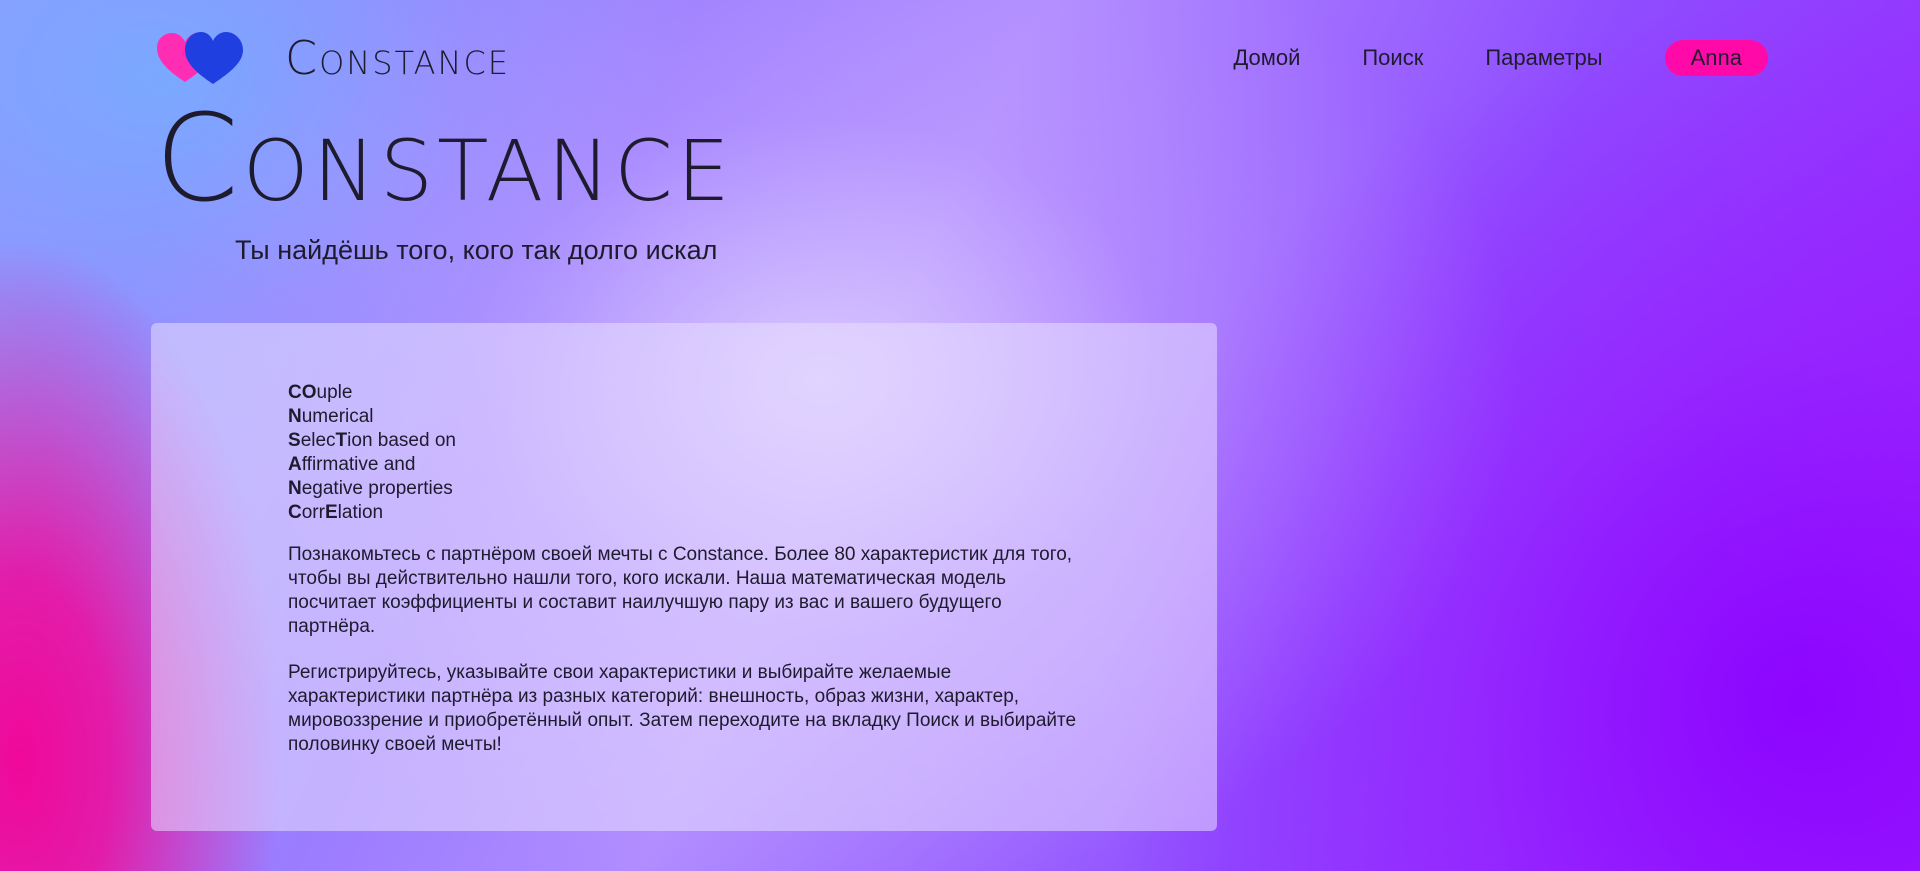 Image resolution: width=1920 pixels, height=871 pixels. I want to click on acronym-line: CorrElation, so click(336, 512).